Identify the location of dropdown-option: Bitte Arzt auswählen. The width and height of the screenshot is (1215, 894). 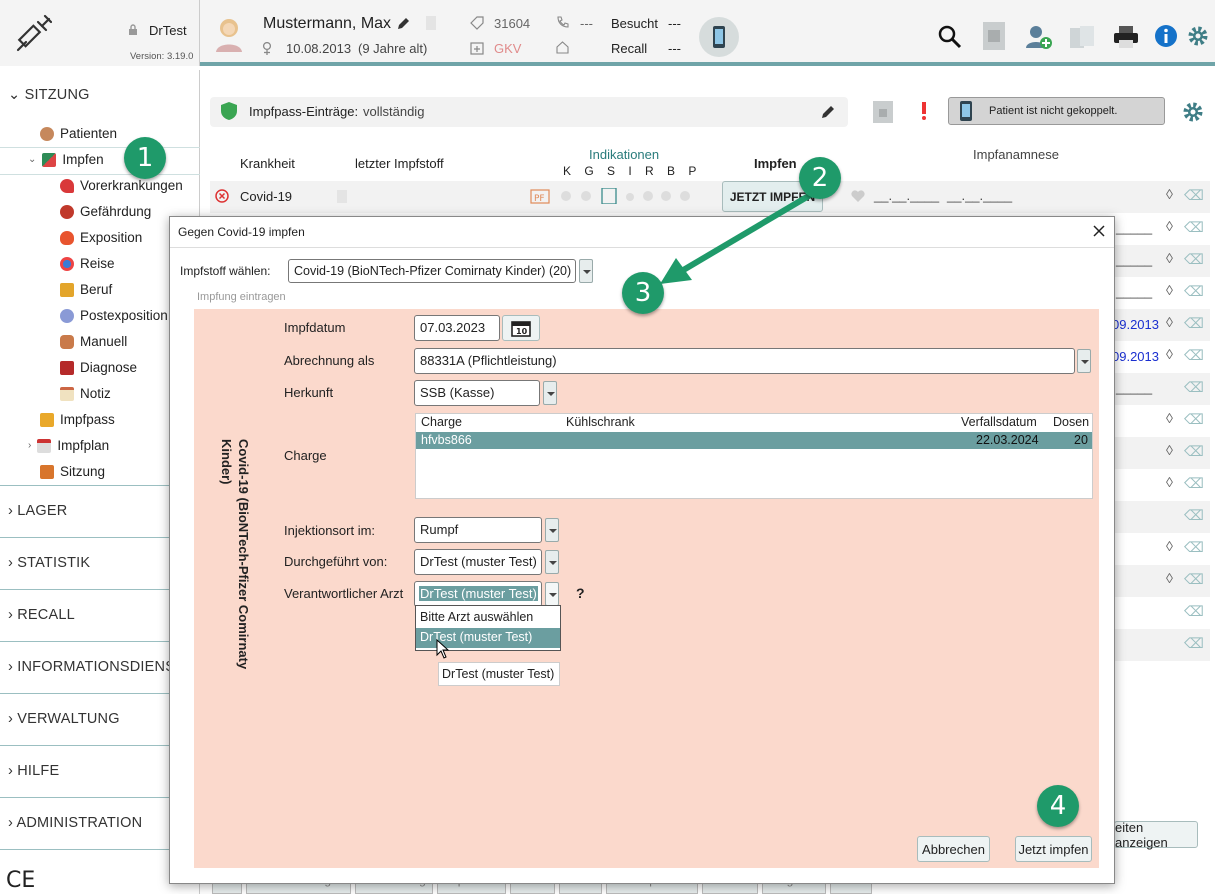
(488, 617).